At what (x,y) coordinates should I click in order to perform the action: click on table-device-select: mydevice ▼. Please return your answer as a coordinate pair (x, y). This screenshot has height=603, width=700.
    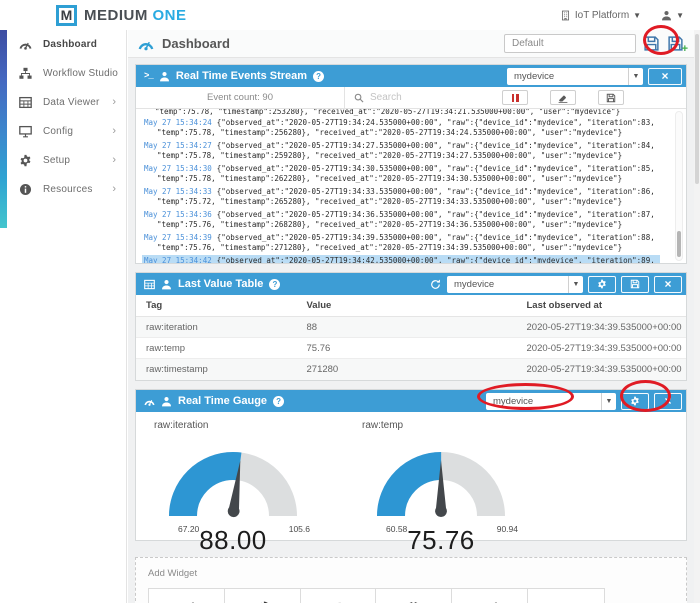
    Looking at the image, I should click on (515, 284).